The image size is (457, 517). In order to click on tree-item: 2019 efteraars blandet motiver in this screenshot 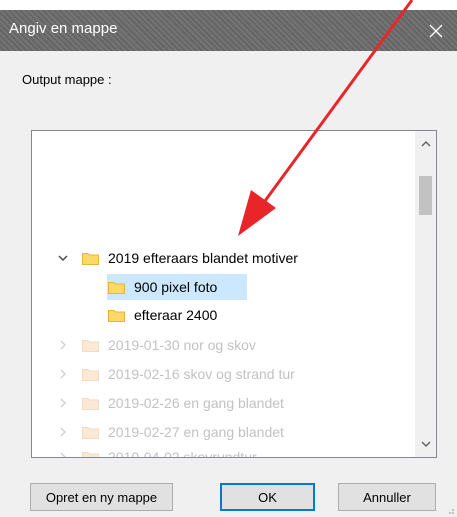, I will do `click(177, 258)`.